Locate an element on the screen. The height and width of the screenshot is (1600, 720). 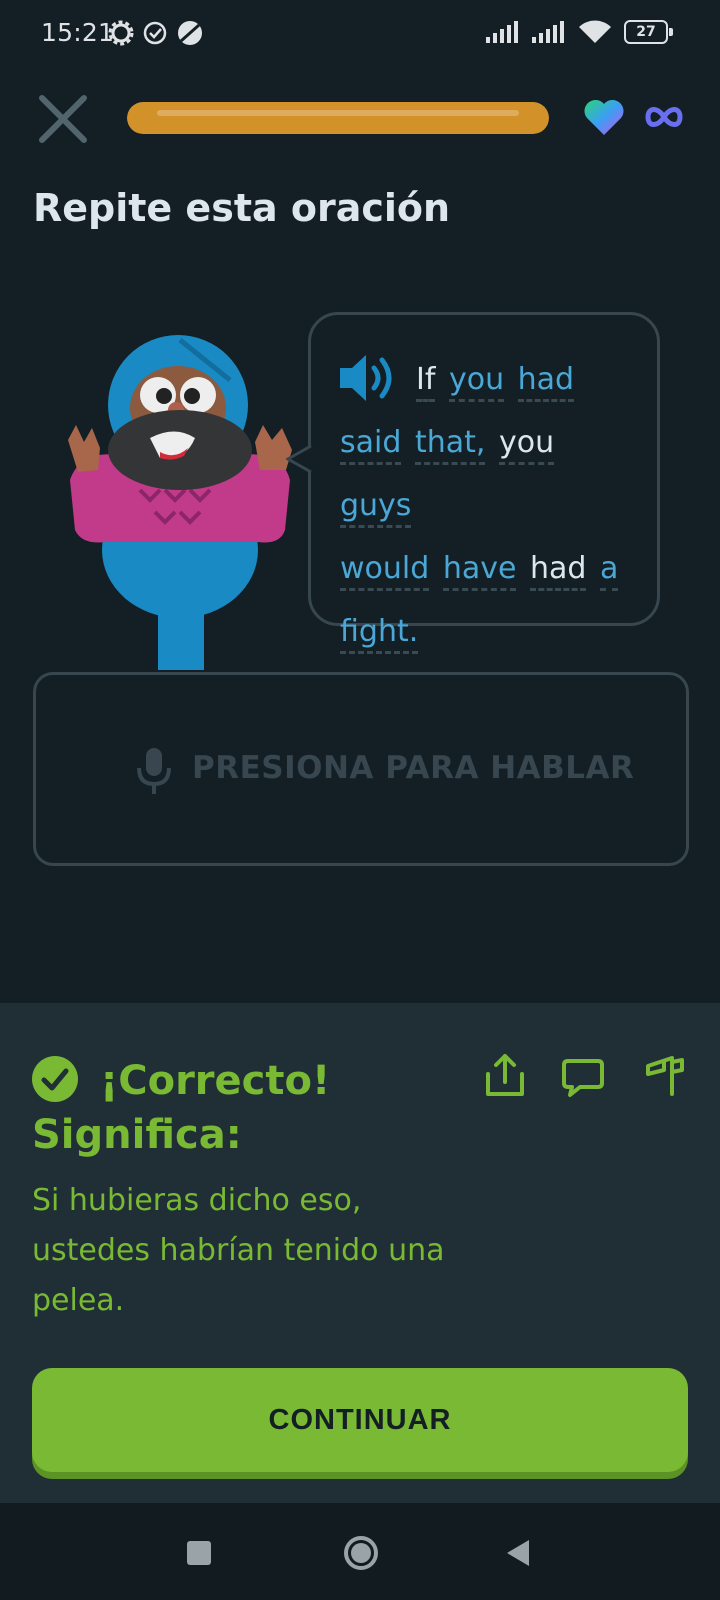
word: fight. is located at coordinates (379, 633).